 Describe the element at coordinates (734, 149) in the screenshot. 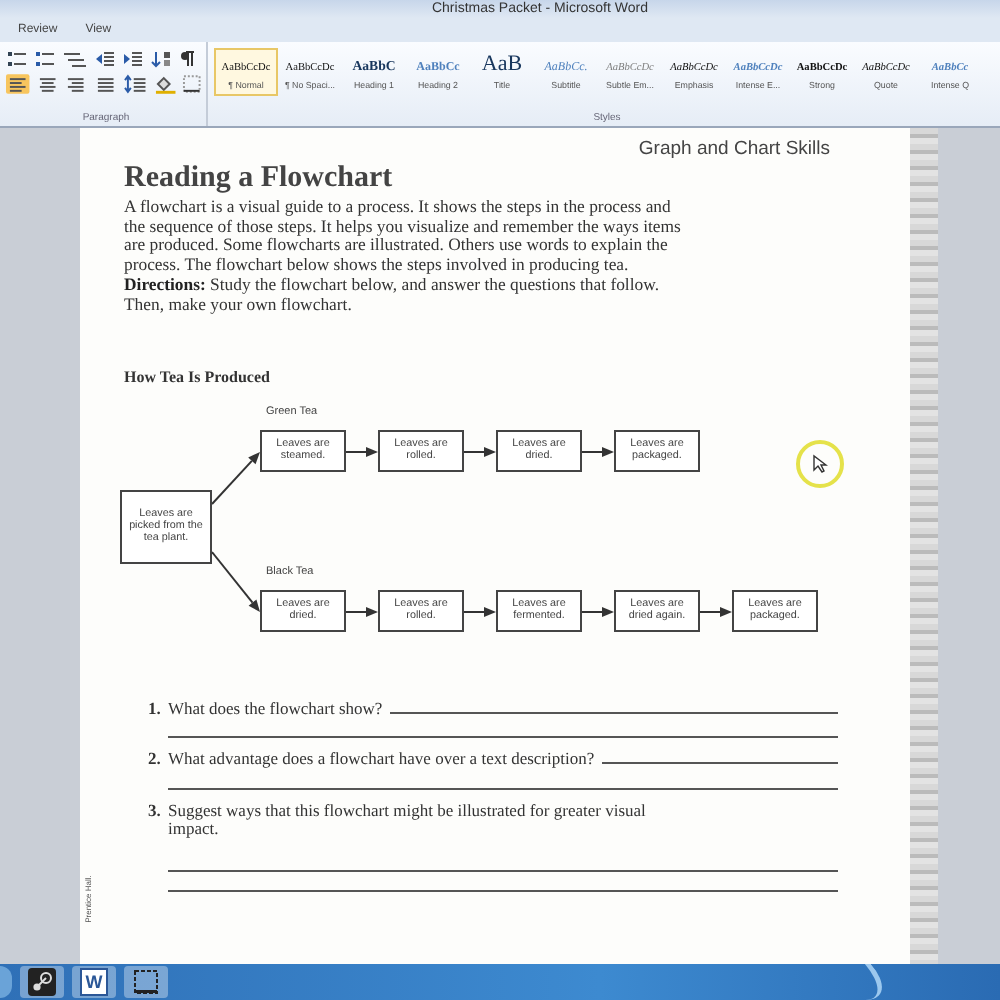

I see `page-header: Graph and Chart Skills` at that location.